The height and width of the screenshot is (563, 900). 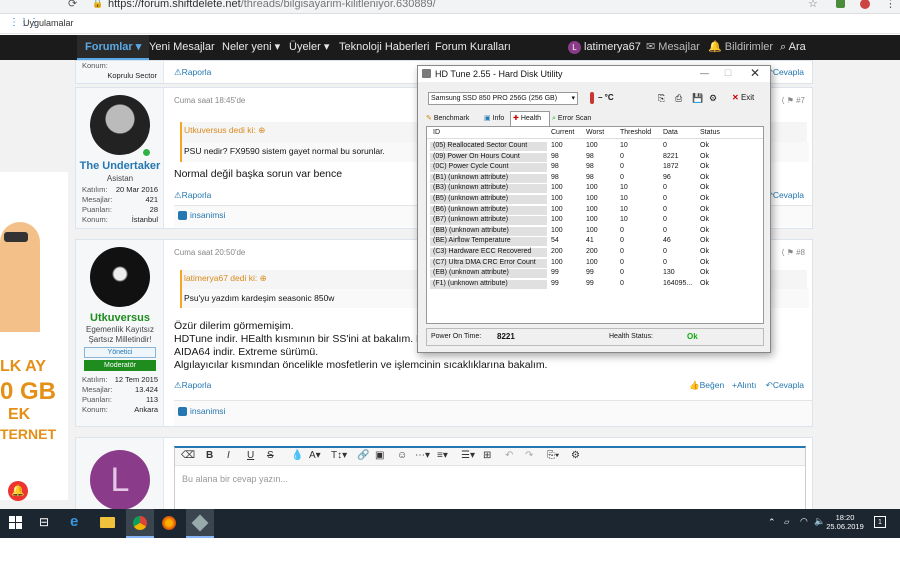 What do you see at coordinates (169, 523) in the screenshot?
I see `firefox-icon` at bounding box center [169, 523].